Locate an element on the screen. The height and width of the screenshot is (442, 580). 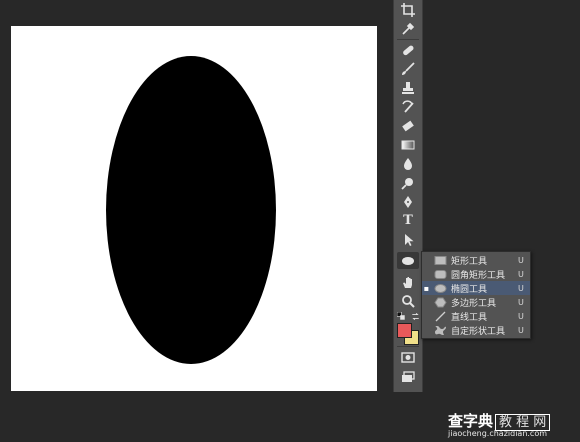
arrow-icon is located at coordinates (409, 239).